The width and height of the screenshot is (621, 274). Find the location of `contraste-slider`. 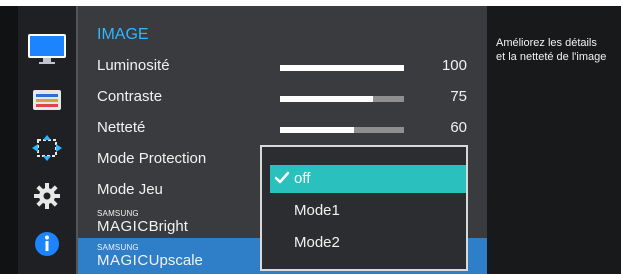

contraste-slider is located at coordinates (342, 99).